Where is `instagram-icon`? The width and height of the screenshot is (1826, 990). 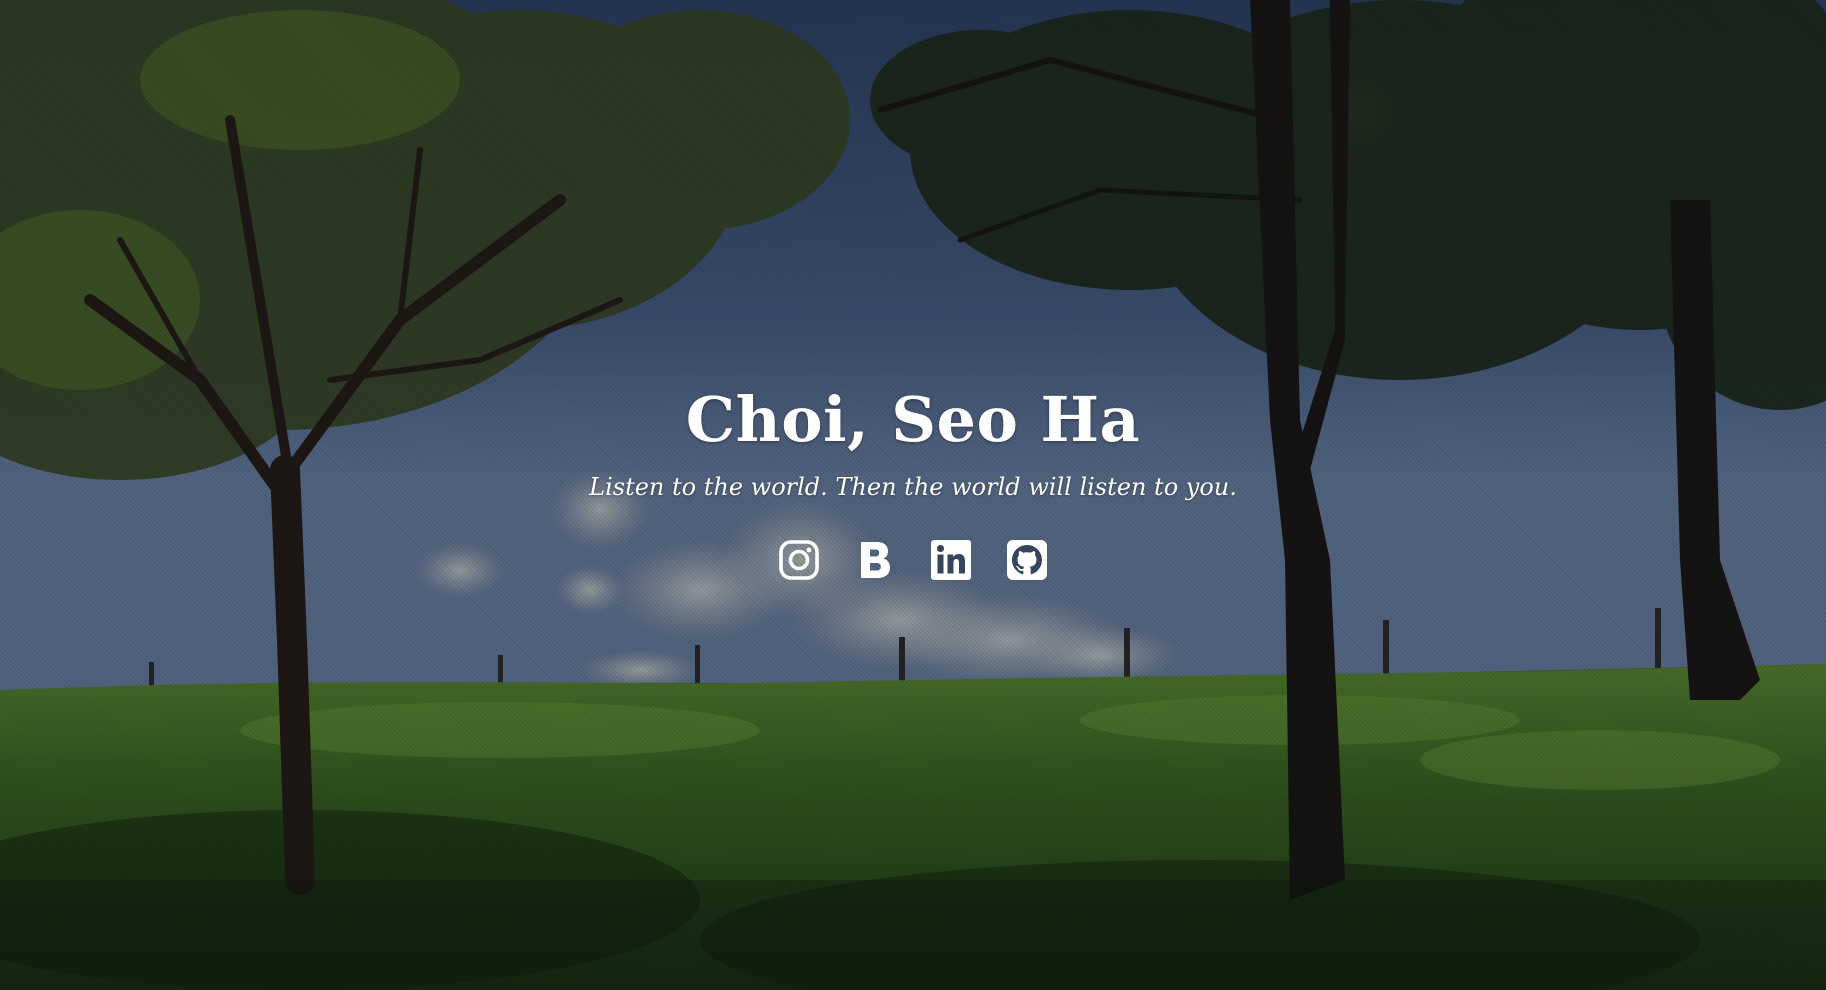
instagram-icon is located at coordinates (799, 560).